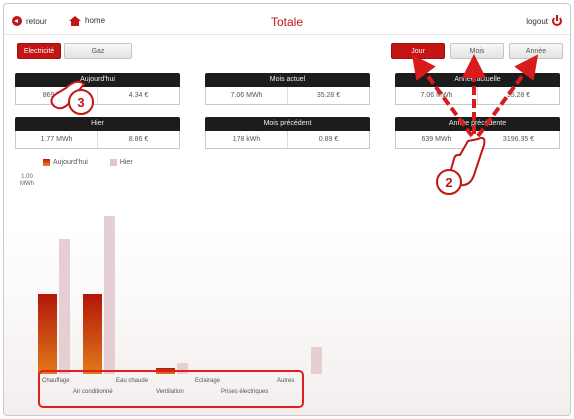 This screenshot has height=419, width=574. Describe the element at coordinates (537, 21) in the screenshot. I see `logout-label: logout` at that location.